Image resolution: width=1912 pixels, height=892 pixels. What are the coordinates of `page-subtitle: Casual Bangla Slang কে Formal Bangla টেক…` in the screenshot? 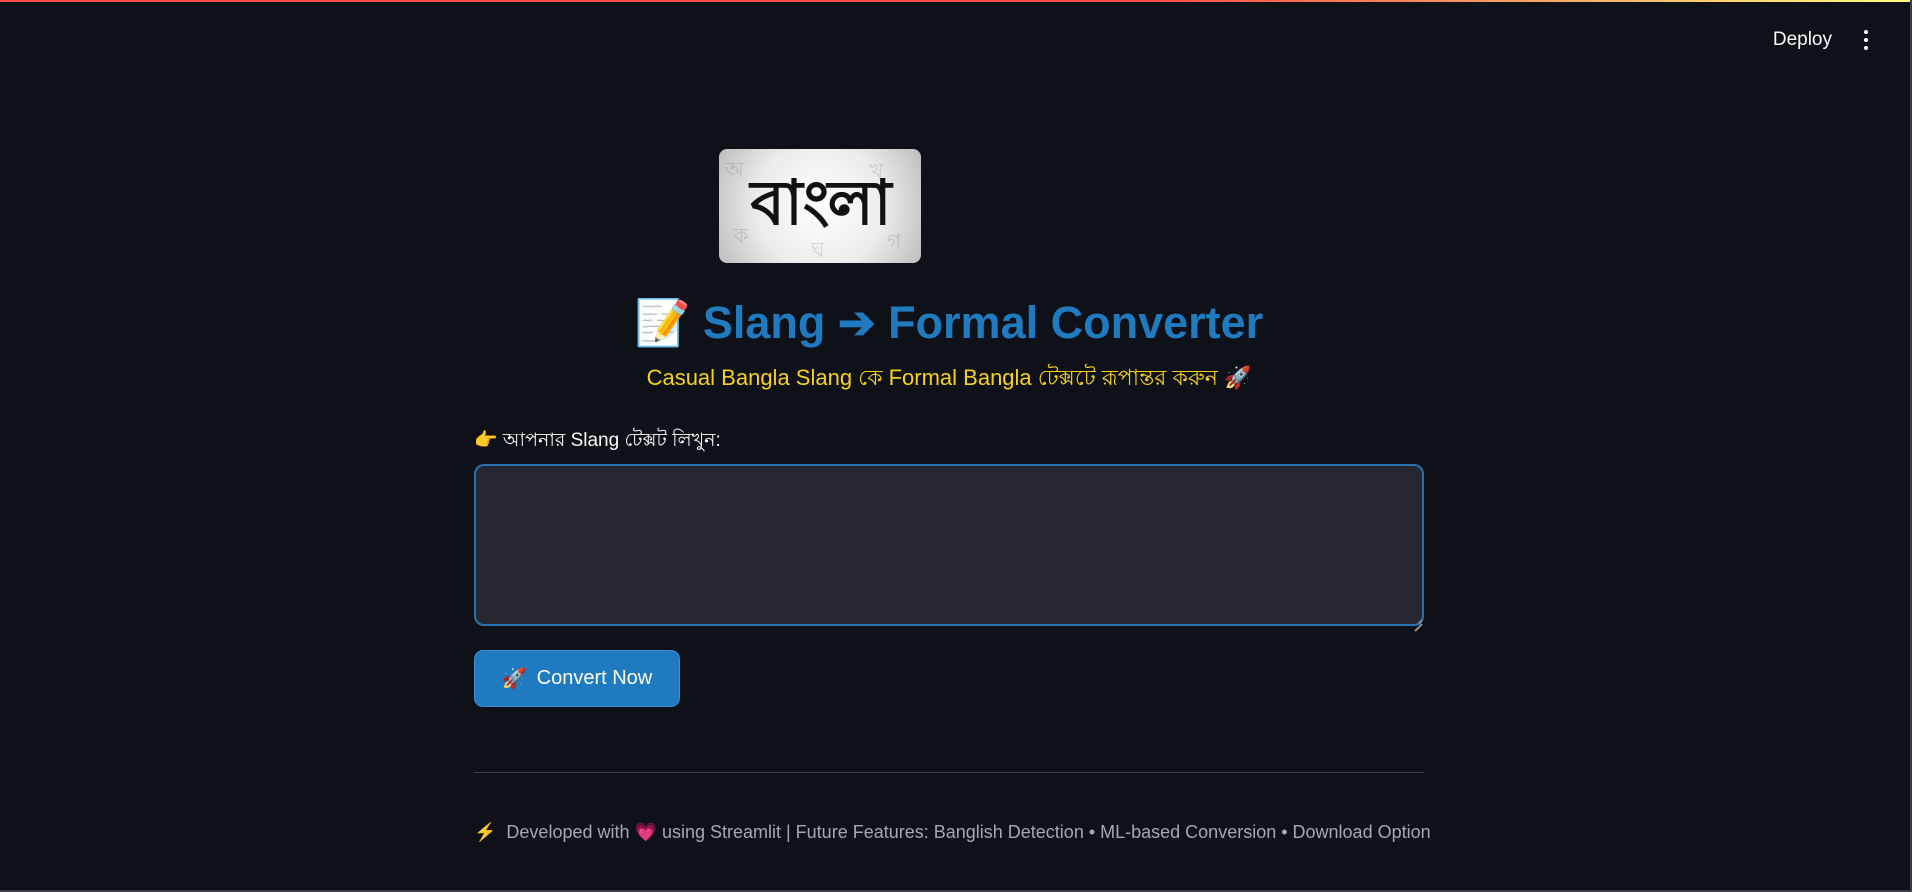 It's located at (949, 377).